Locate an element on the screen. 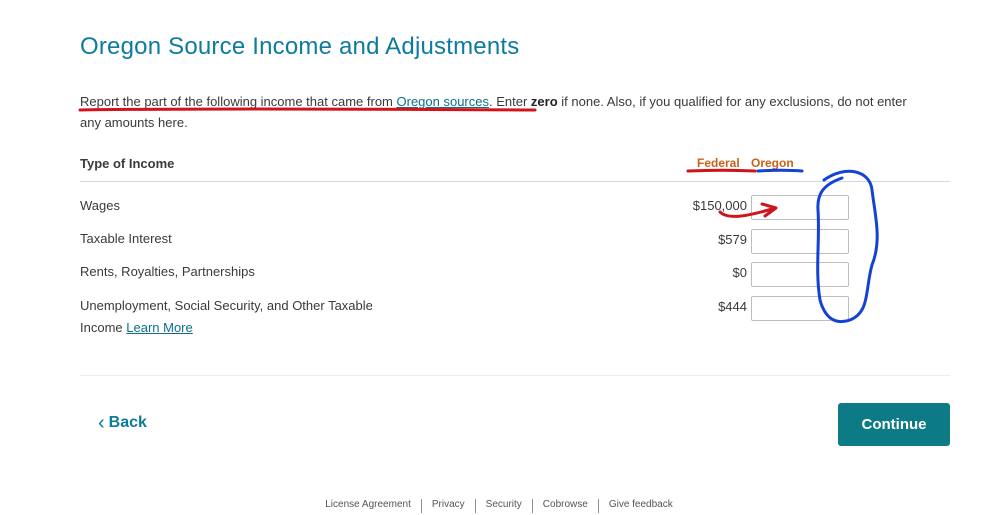 The image size is (998, 515). content-divider is located at coordinates (515, 375).